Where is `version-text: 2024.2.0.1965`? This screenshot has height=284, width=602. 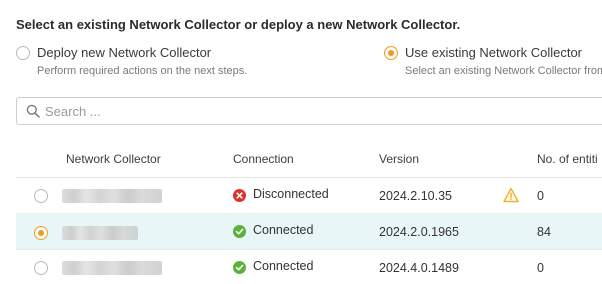 version-text: 2024.2.0.1965 is located at coordinates (419, 232).